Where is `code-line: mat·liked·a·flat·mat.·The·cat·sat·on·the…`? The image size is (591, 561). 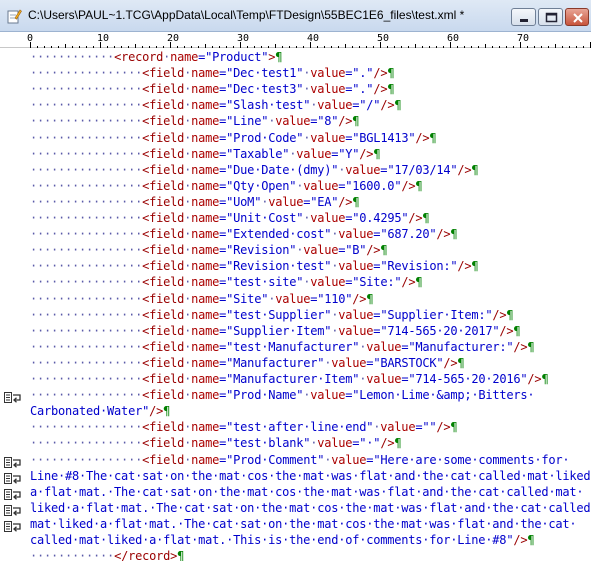 code-line: mat·liked·a·flat·mat.·The·cat·sat·on·the… is located at coordinates (303, 524).